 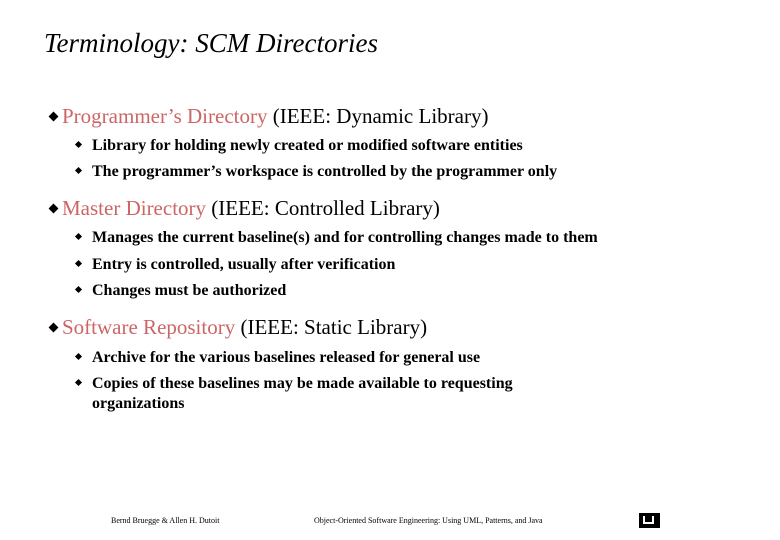 What do you see at coordinates (649, 520) in the screenshot?
I see `tum-logo-icon` at bounding box center [649, 520].